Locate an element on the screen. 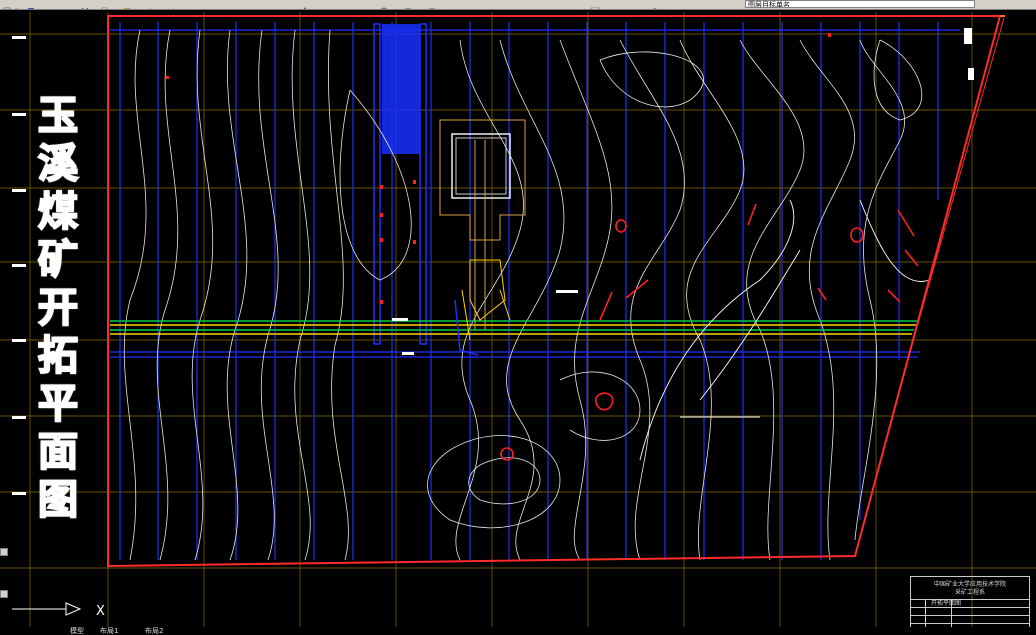 This screenshot has width=1036, height=635. industrial-site is located at coordinates (482, 237).